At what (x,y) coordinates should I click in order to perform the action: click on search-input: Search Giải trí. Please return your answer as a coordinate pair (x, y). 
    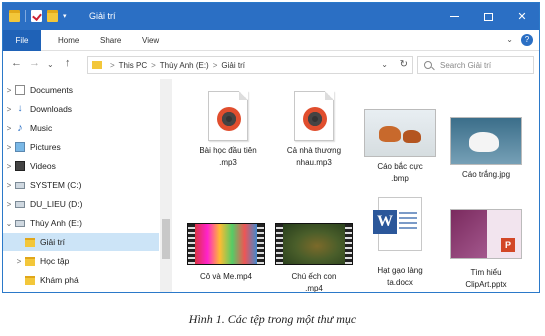
    Looking at the image, I should click on (475, 65).